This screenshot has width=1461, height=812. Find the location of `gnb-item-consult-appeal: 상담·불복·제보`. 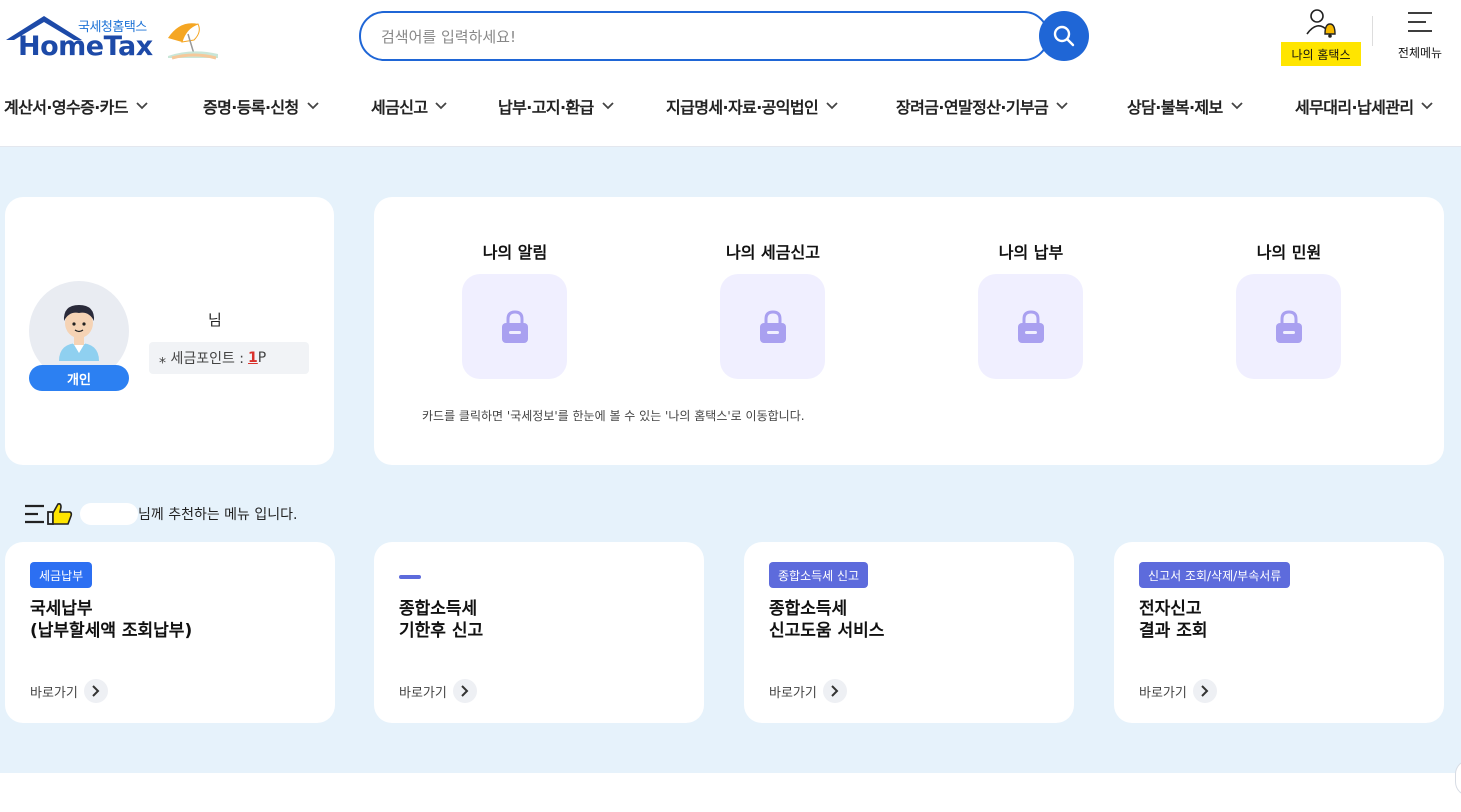

gnb-item-consult-appeal: 상담·불복·제보 is located at coordinates (1185, 106).